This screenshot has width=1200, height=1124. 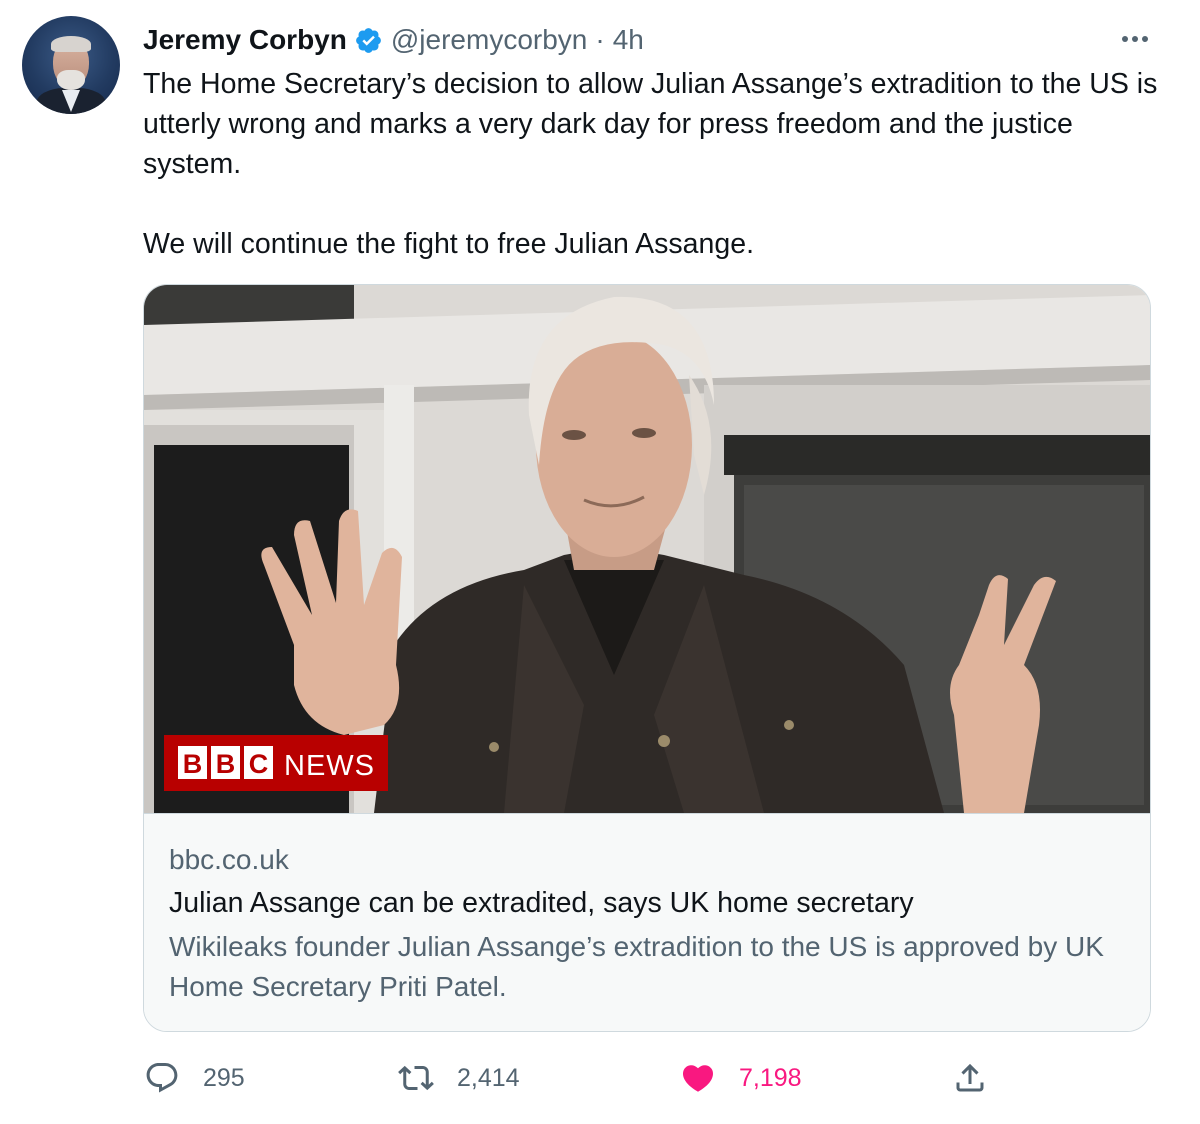 I want to click on user-handle: @jeremycorbyn, so click(x=489, y=40).